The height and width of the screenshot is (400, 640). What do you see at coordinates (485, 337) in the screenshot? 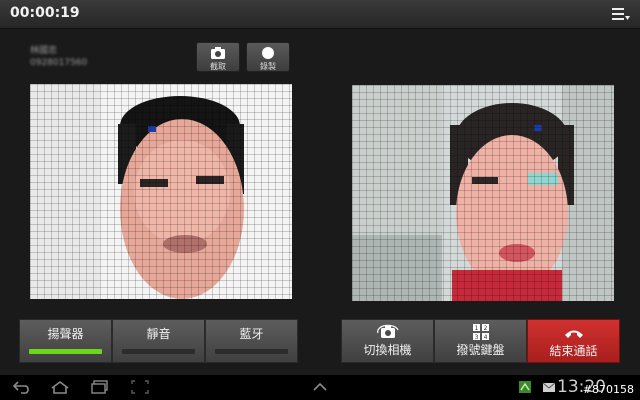
I see `svg-text: 4` at bounding box center [485, 337].